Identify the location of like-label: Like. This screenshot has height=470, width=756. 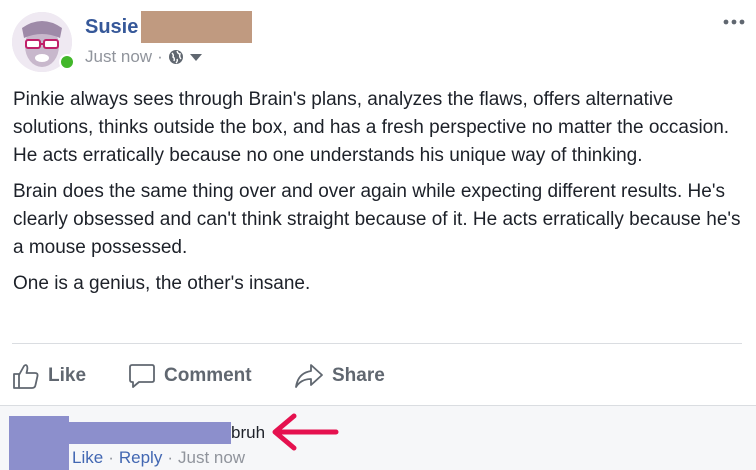
(67, 375).